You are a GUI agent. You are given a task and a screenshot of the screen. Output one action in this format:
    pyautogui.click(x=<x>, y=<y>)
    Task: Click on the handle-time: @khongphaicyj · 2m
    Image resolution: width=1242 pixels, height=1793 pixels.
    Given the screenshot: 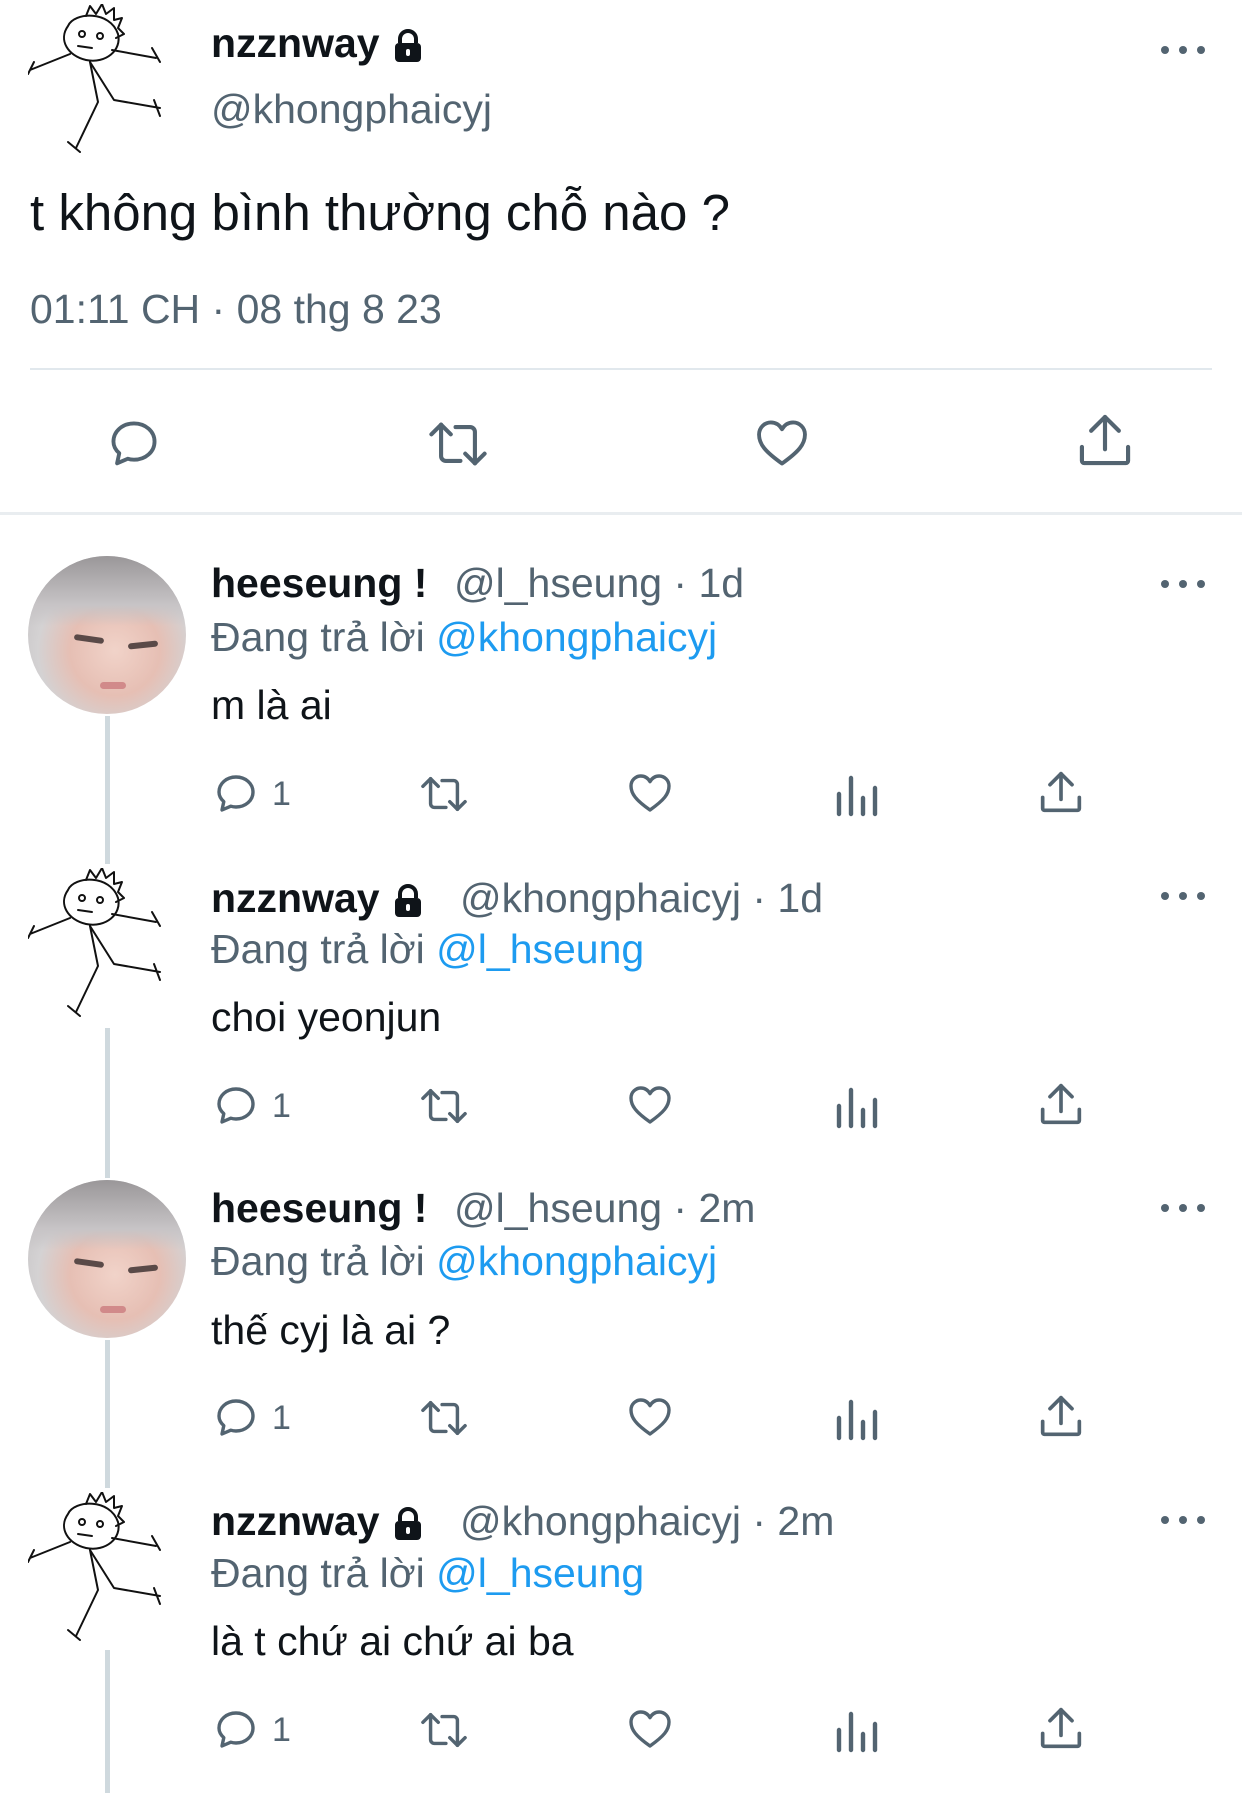 What is the action you would take?
    pyautogui.click(x=647, y=1521)
    